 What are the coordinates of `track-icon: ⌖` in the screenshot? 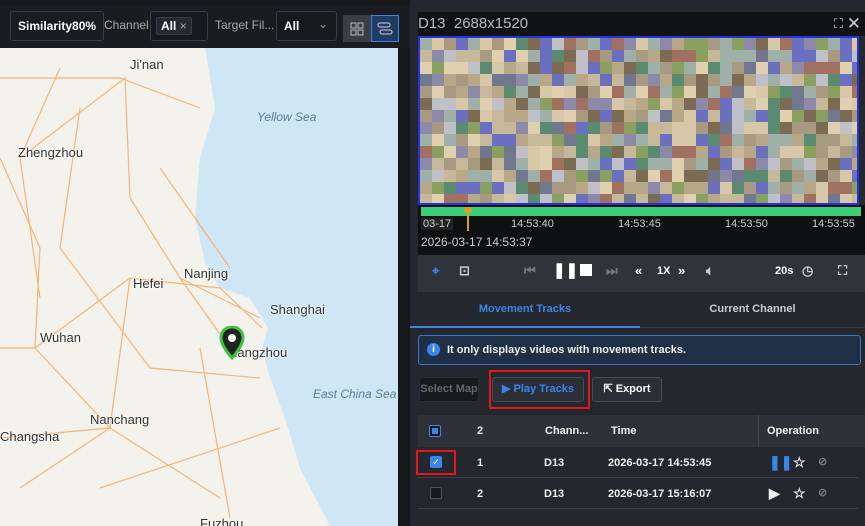 It's located at (435, 271).